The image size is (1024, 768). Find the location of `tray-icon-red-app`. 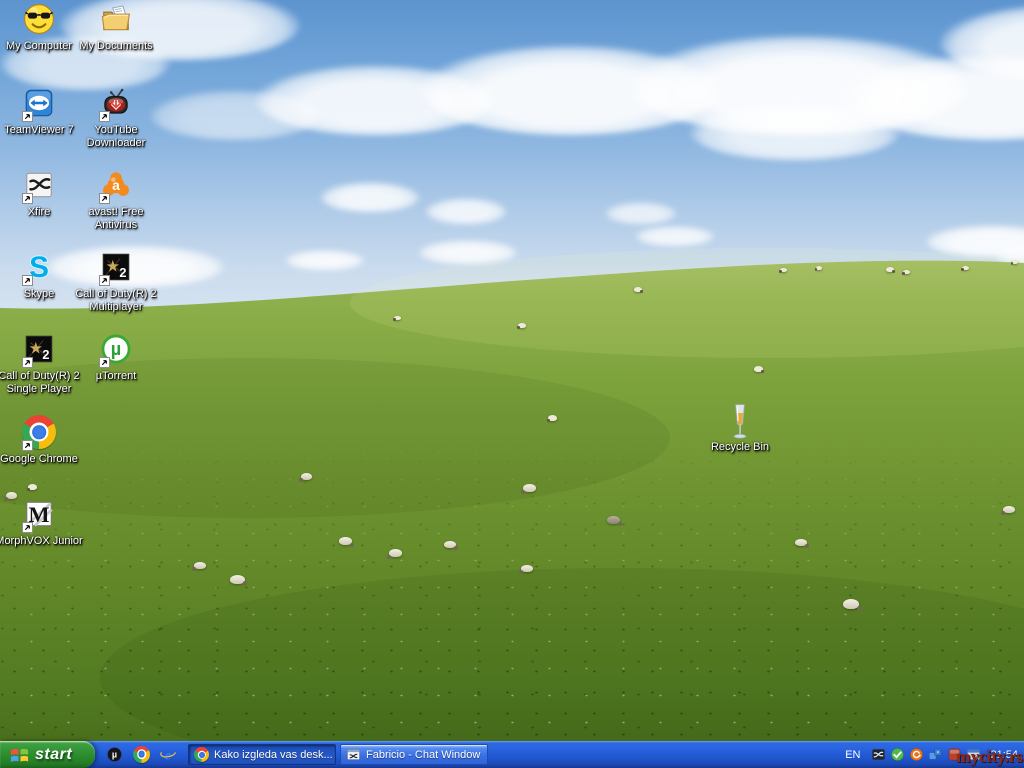

tray-icon-red-app is located at coordinates (955, 755).